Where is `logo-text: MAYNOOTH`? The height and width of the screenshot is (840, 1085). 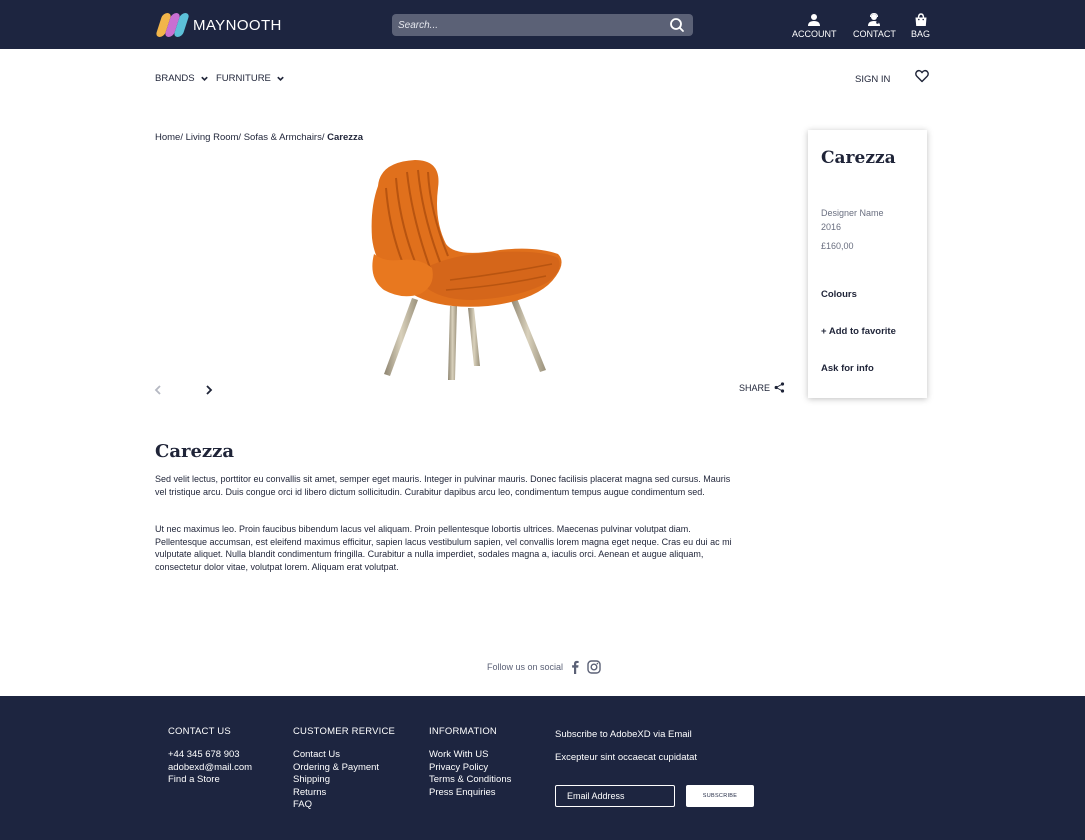 logo-text: MAYNOOTH is located at coordinates (237, 25).